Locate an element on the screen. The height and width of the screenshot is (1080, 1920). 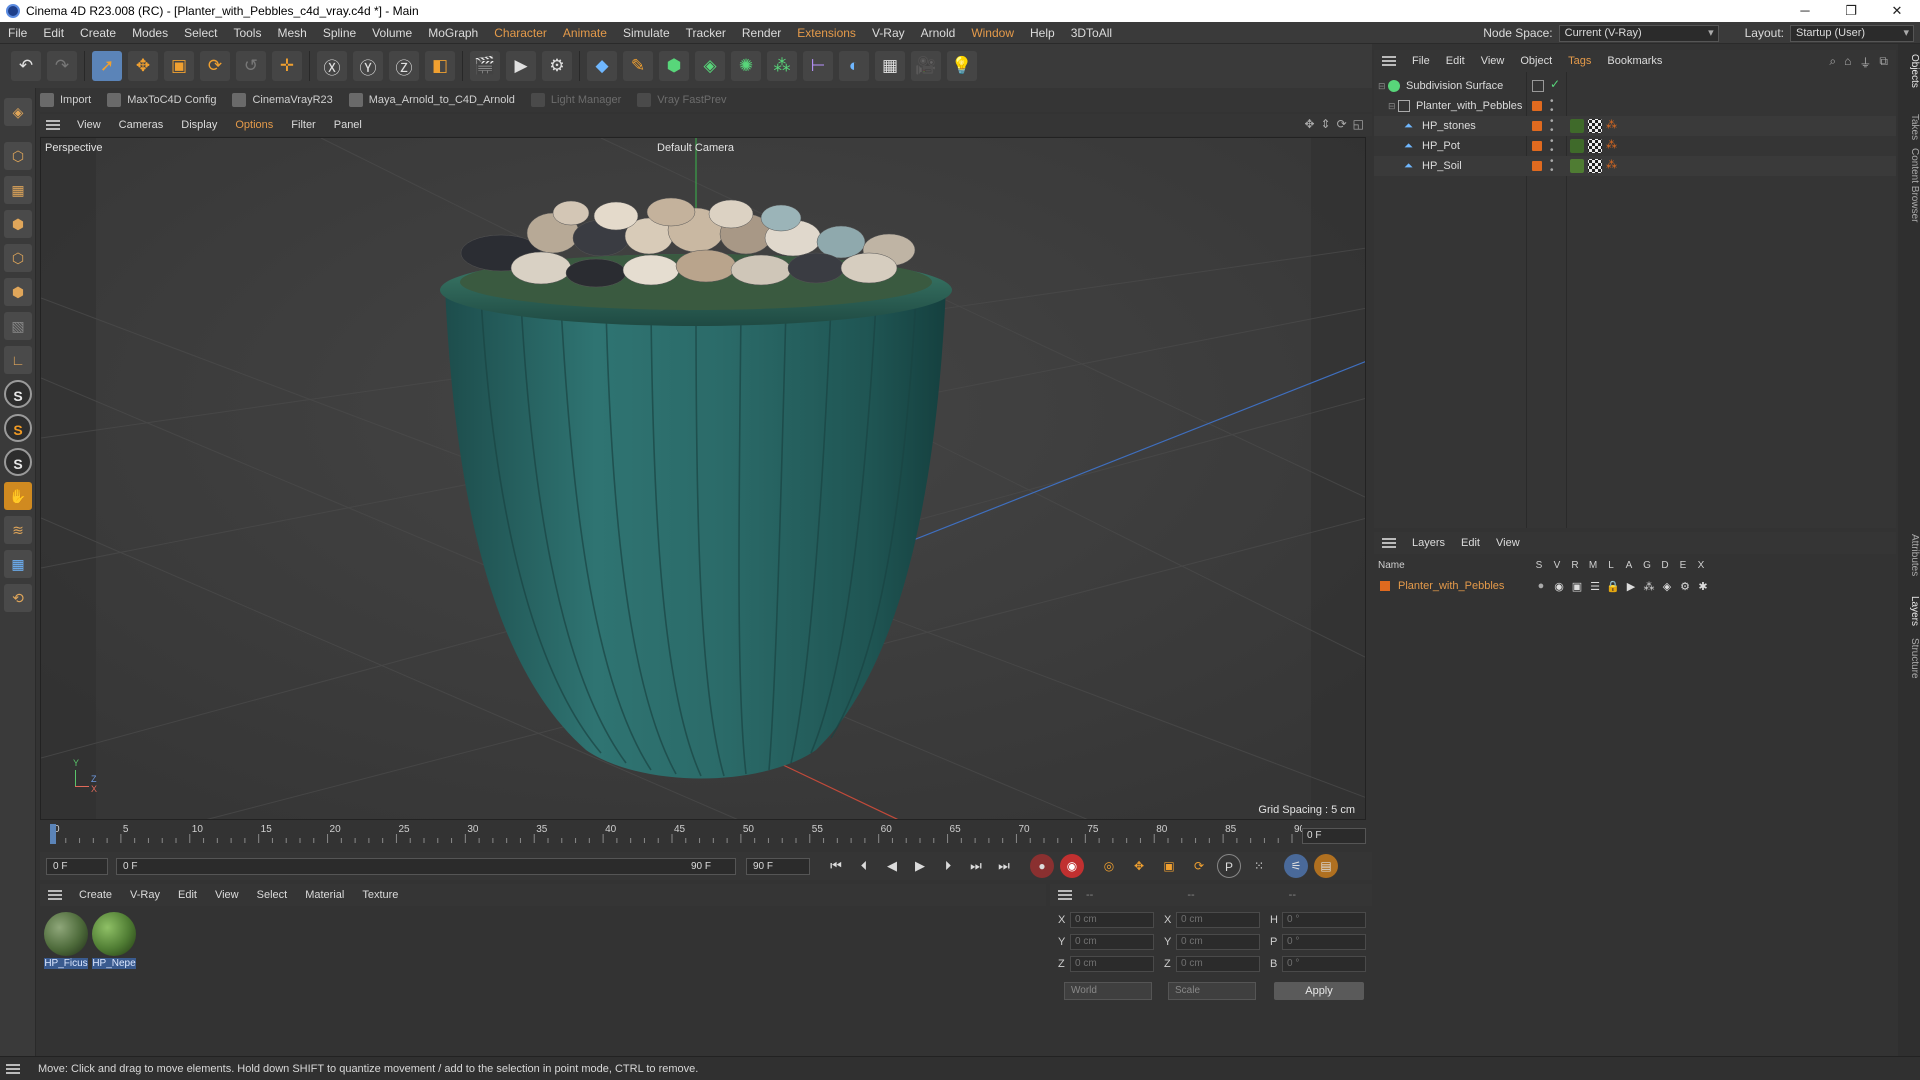
viewport-menu-cameras: Cameras is located at coordinates (141, 125).